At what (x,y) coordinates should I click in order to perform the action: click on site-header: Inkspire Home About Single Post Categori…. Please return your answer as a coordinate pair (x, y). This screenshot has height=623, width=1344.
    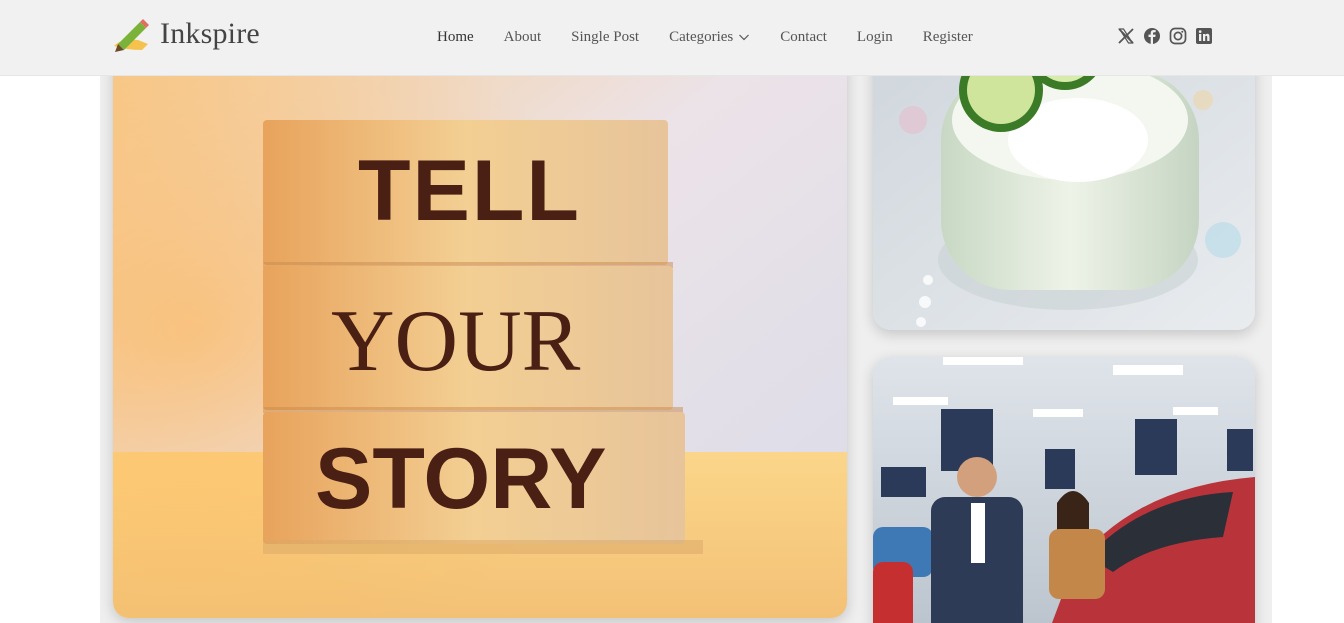
    Looking at the image, I should click on (672, 38).